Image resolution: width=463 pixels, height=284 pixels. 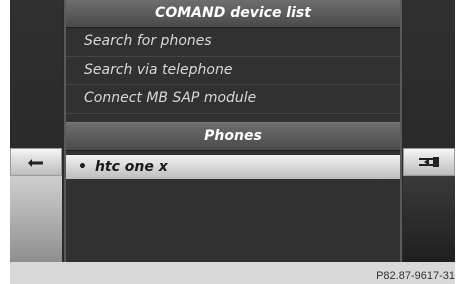 What do you see at coordinates (233, 42) in the screenshot?
I see `menu-item-search-for-phones: Search for phones` at bounding box center [233, 42].